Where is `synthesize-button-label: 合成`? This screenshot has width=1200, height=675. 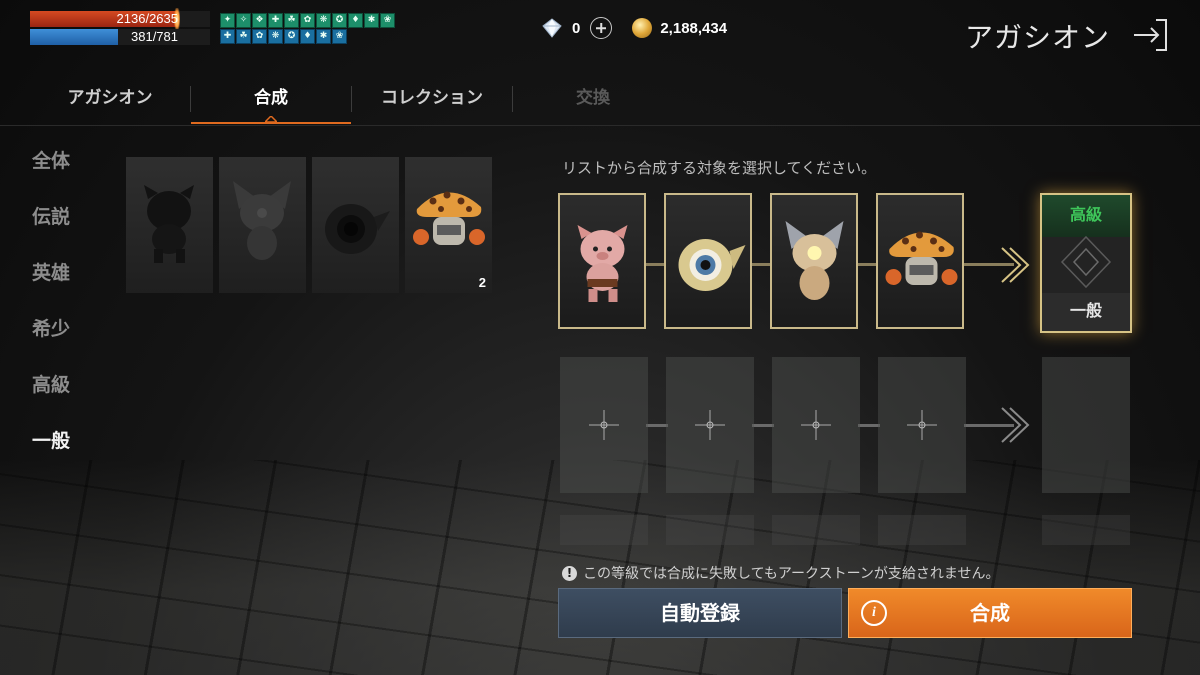
synthesize-button-label: 合成 is located at coordinates (990, 613).